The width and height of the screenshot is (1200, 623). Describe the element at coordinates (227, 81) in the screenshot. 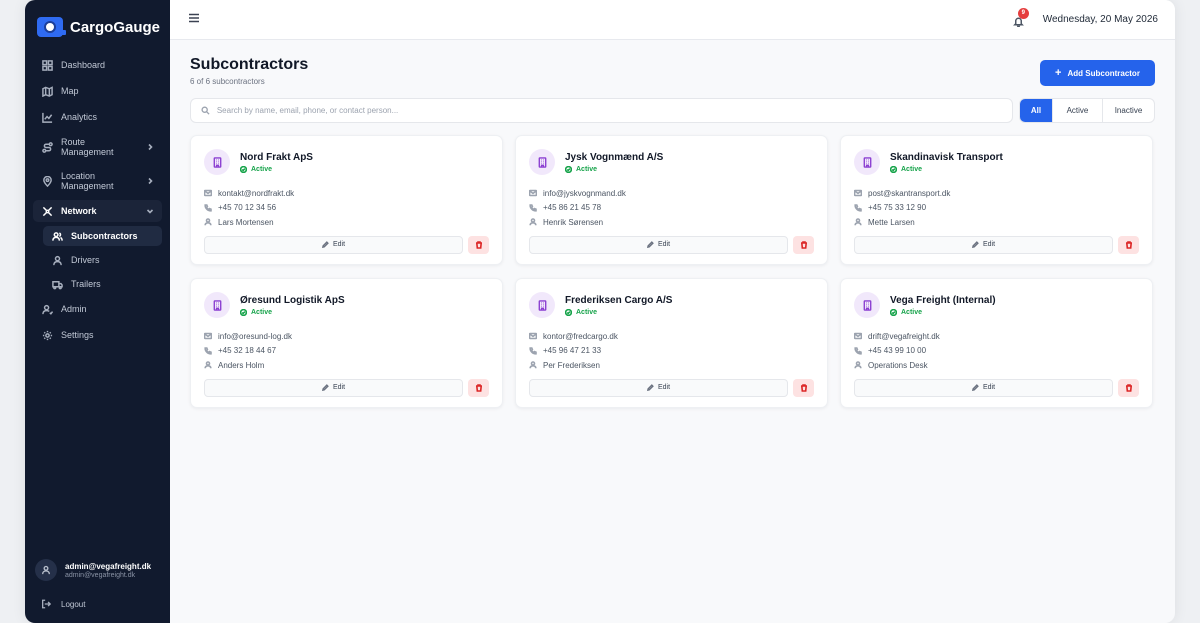

I see `page-subtitle: 6 of 6 subcontractors` at that location.